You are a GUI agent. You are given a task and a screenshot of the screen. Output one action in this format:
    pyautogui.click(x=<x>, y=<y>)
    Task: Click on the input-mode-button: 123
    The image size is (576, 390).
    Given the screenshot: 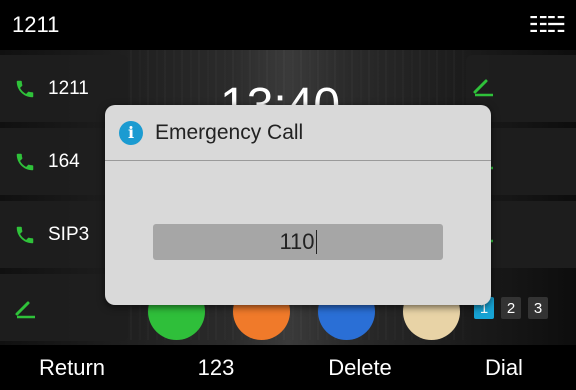 What is the action you would take?
    pyautogui.click(x=216, y=367)
    